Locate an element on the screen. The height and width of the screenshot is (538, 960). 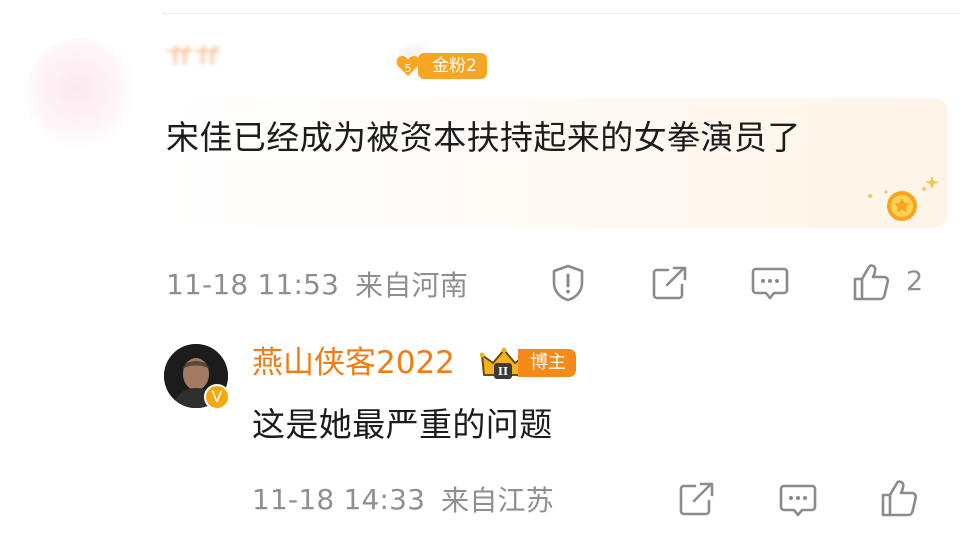
vip-medal-icon is located at coordinates (903, 198).